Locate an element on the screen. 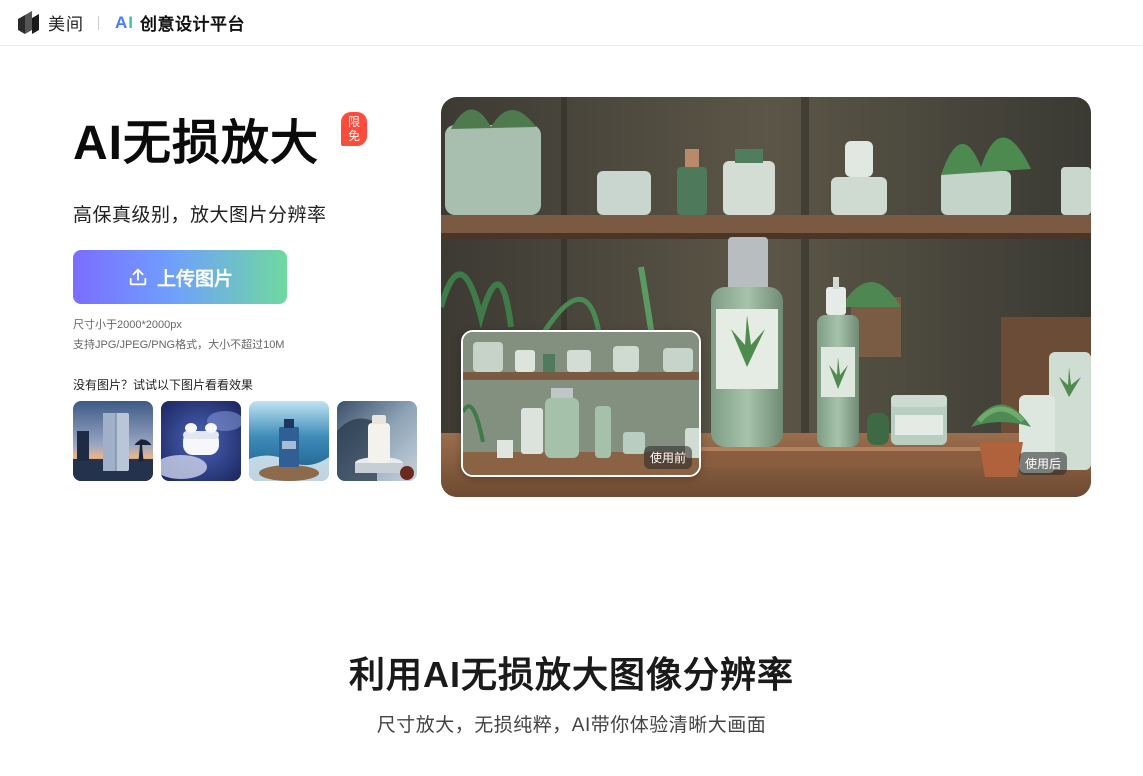 Image resolution: width=1143 pixels, height=776 pixels. sample-label: 没有图片？试试以下图片看看效果 is located at coordinates (163, 385).